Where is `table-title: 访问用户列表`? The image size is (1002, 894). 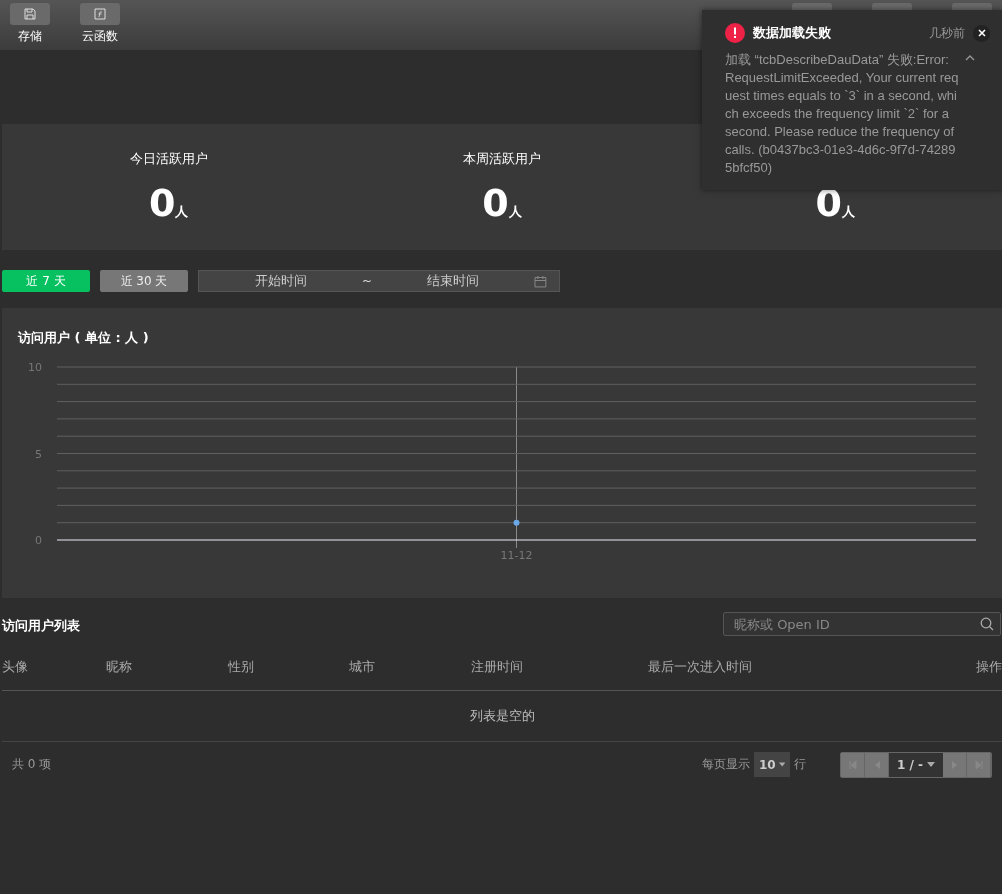
table-title: 访问用户列表 is located at coordinates (41, 626).